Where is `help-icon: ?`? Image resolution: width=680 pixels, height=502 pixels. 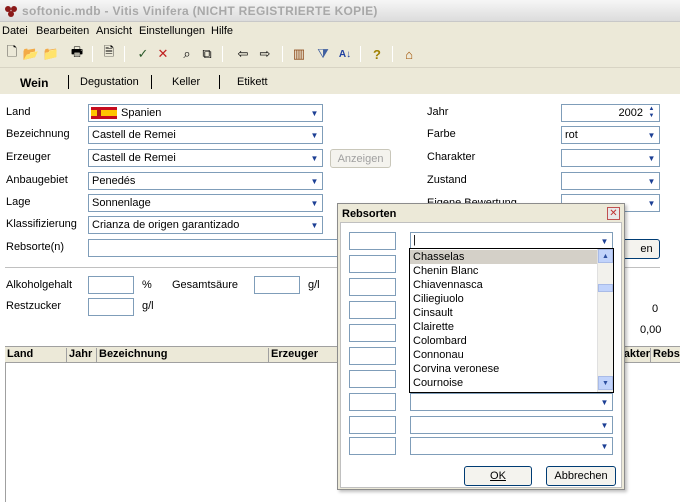
help-icon: ? is located at coordinates (377, 54).